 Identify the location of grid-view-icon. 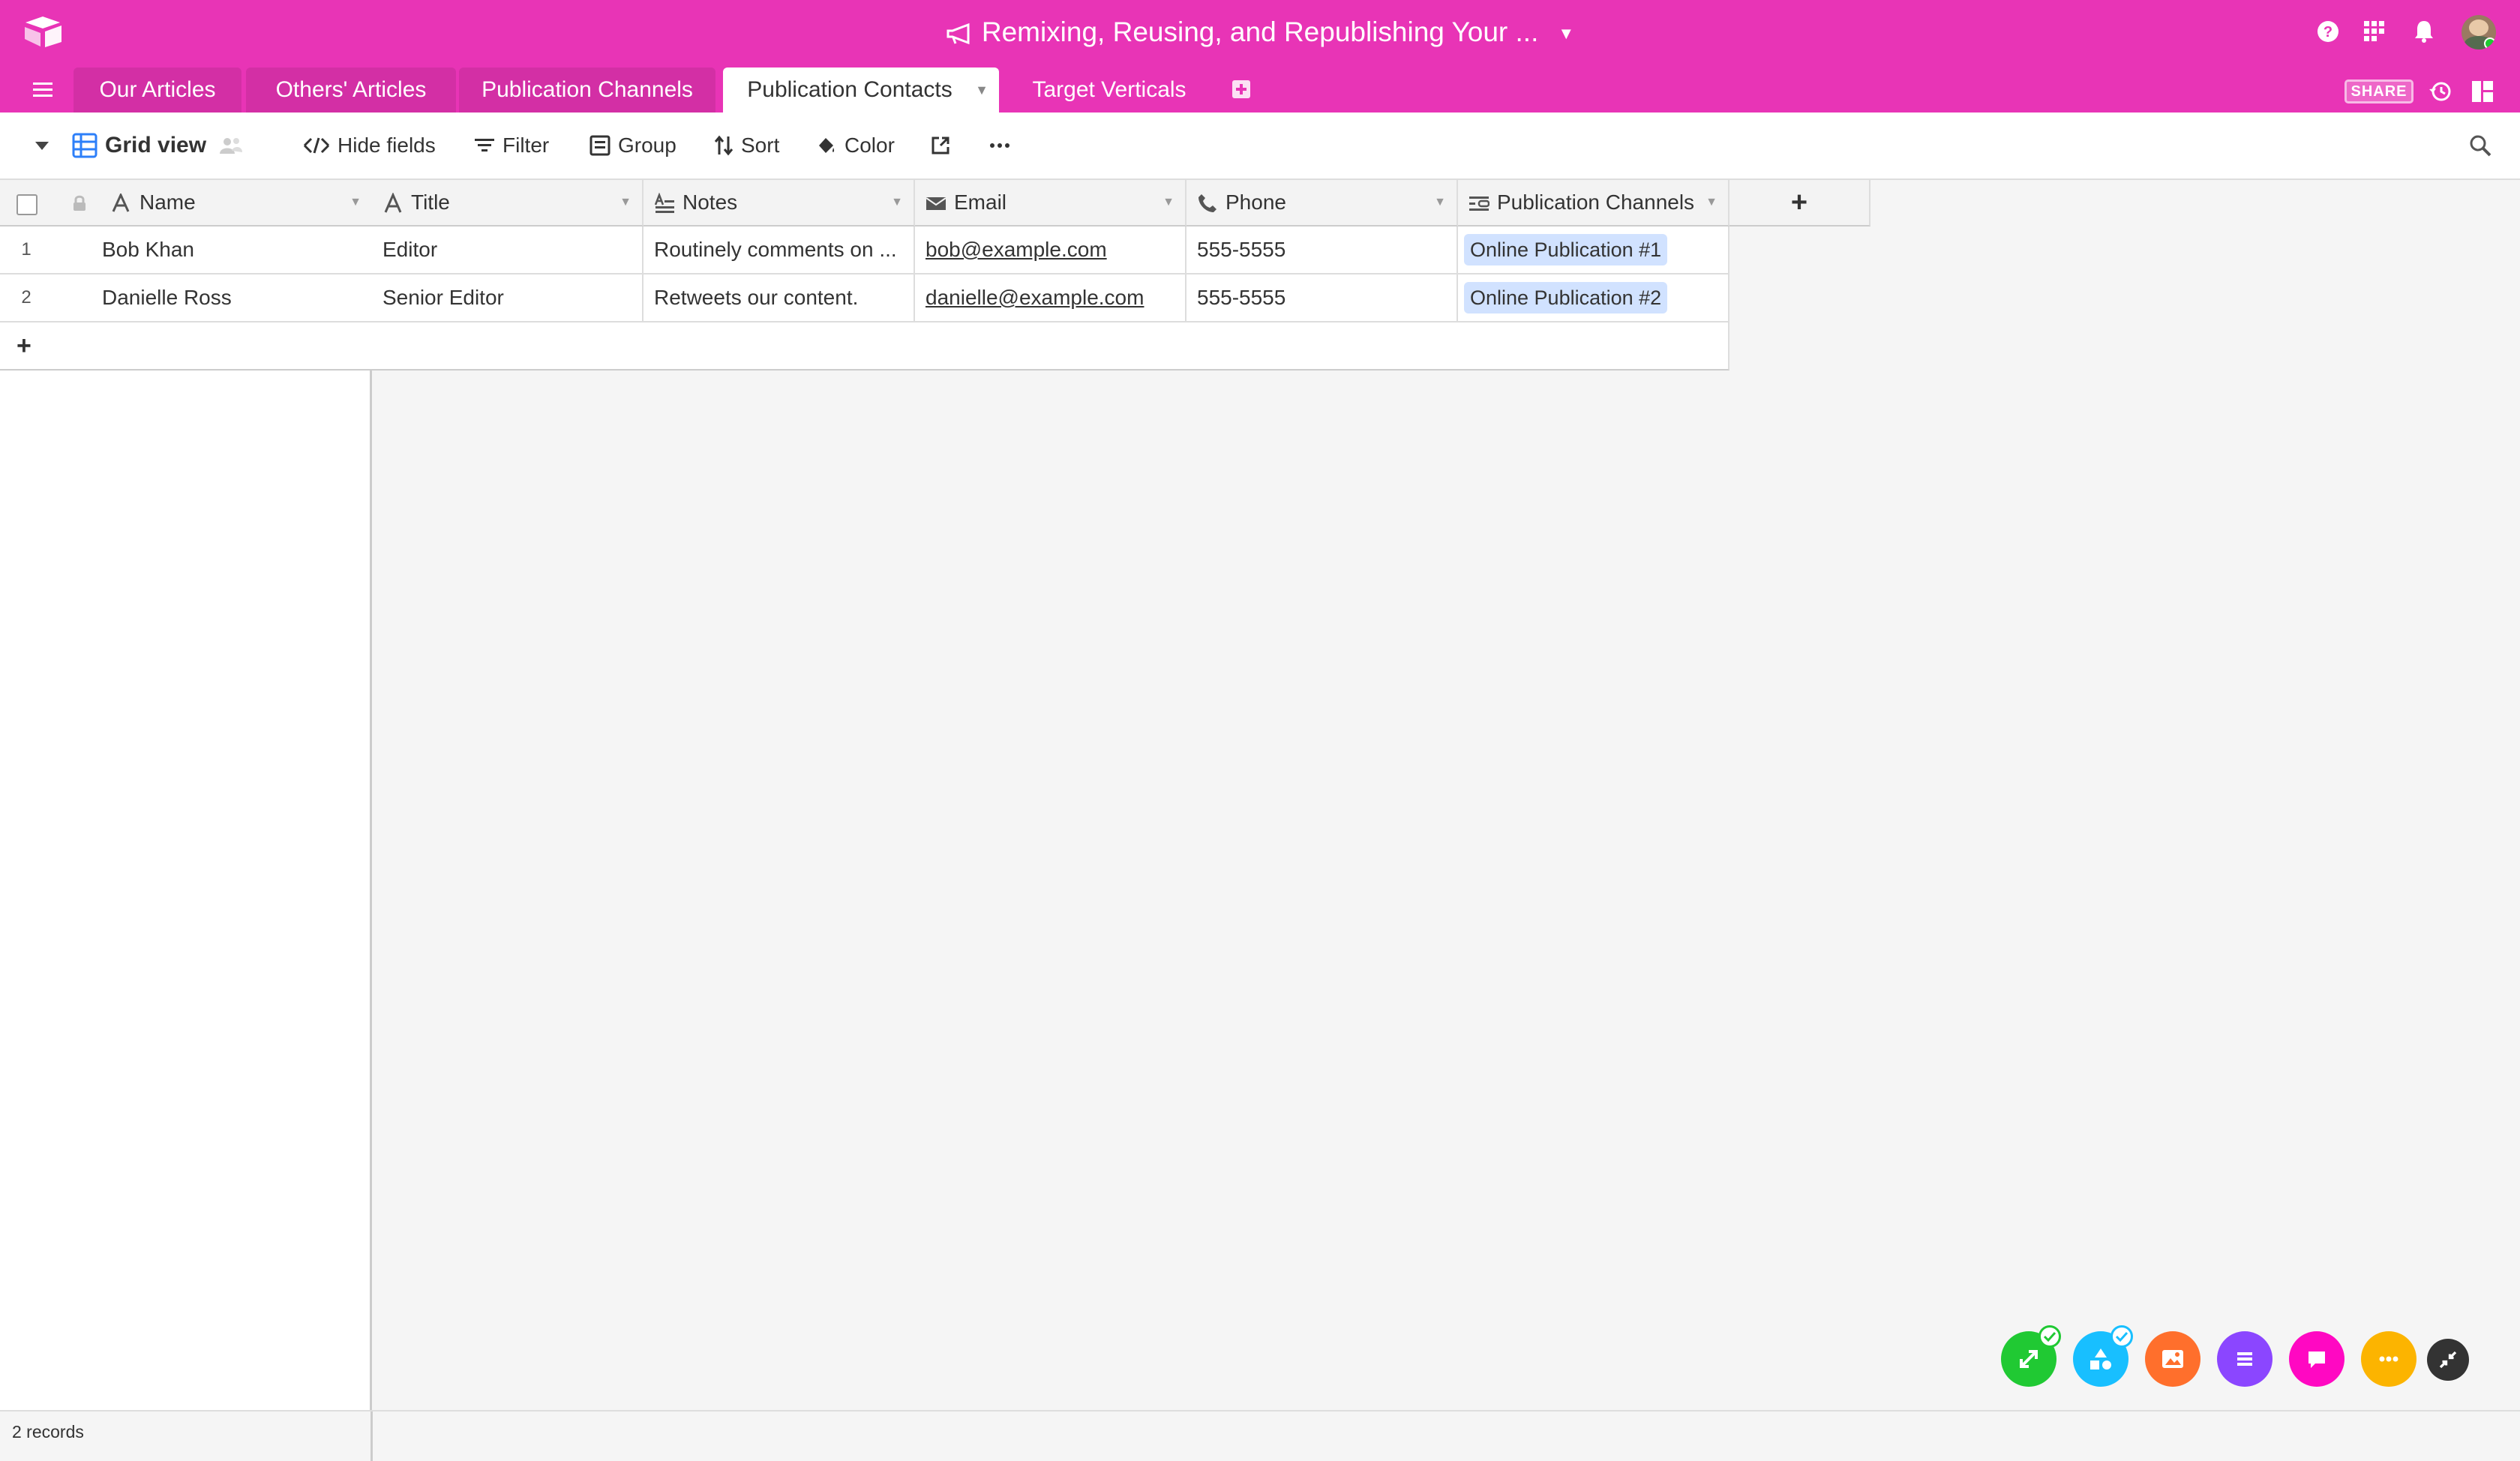
(85, 145).